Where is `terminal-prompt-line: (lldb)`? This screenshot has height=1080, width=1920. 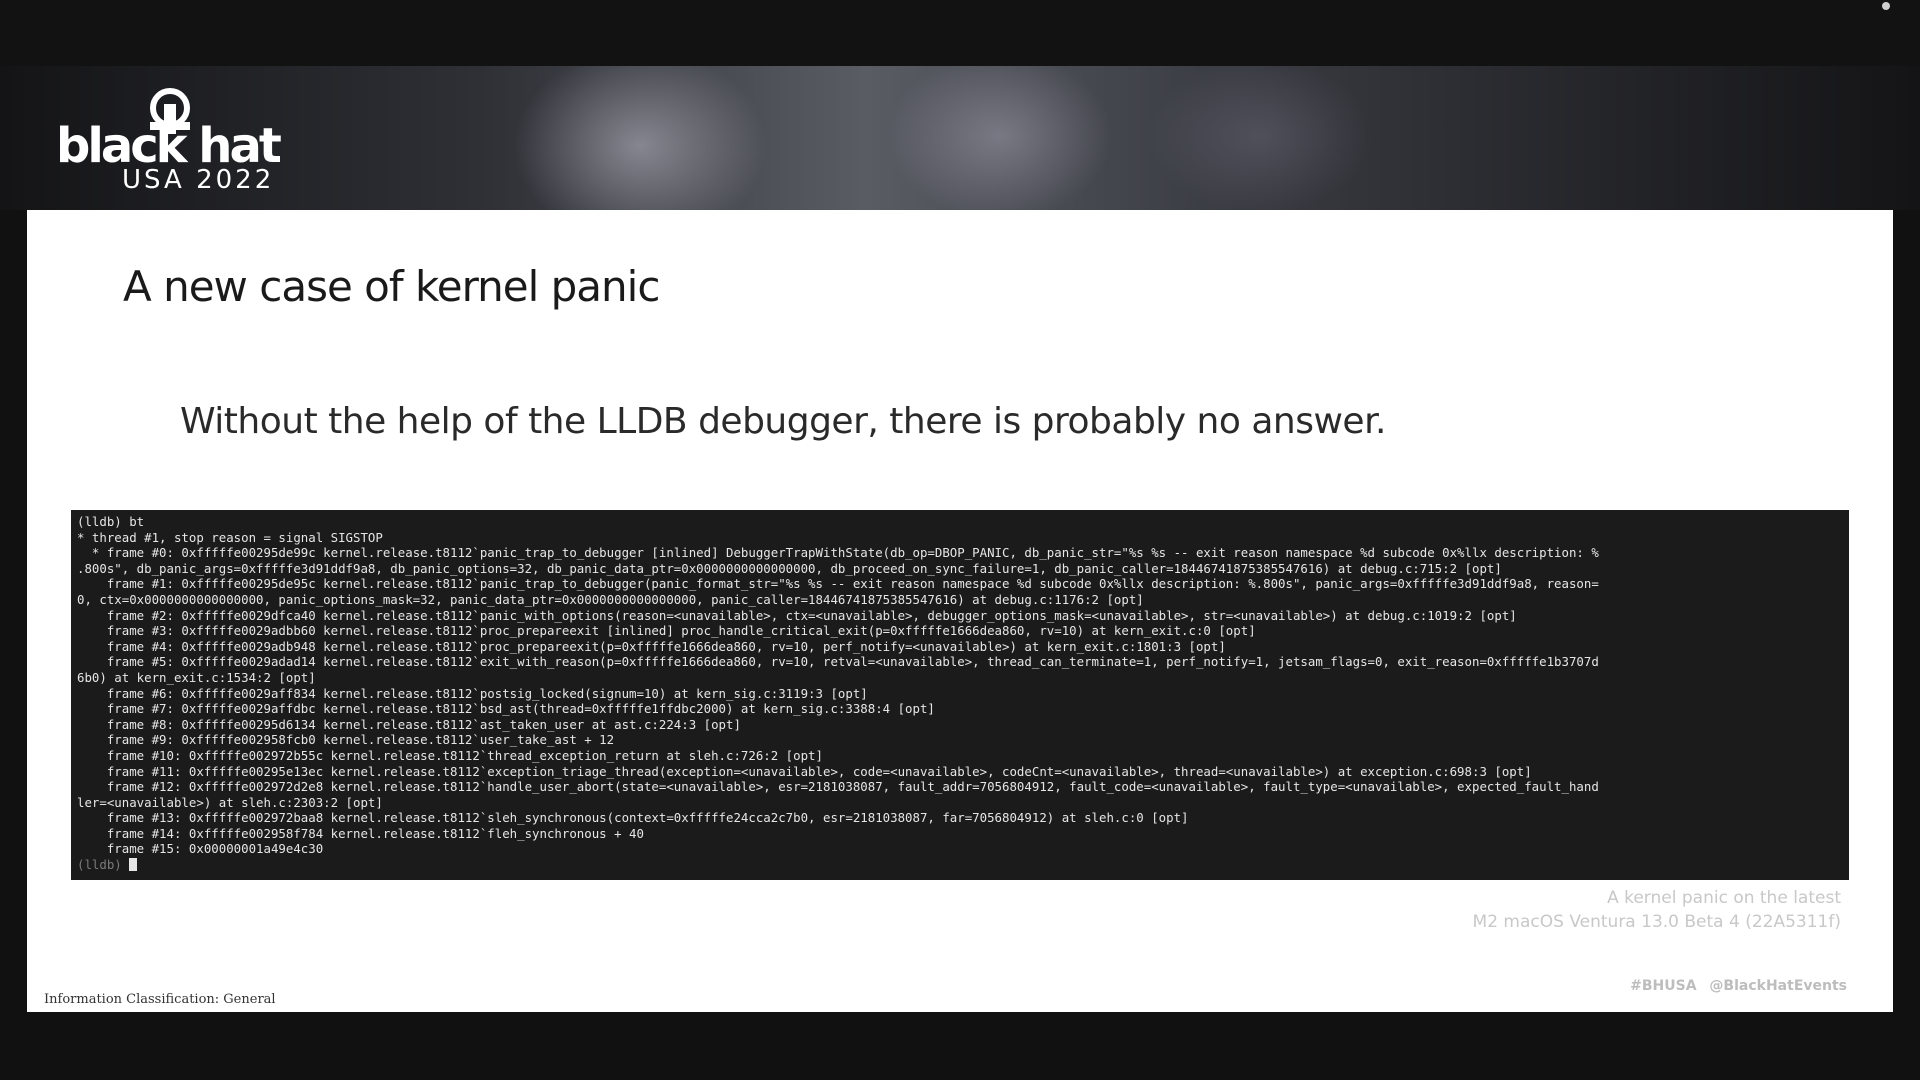 terminal-prompt-line: (lldb) is located at coordinates (960, 865).